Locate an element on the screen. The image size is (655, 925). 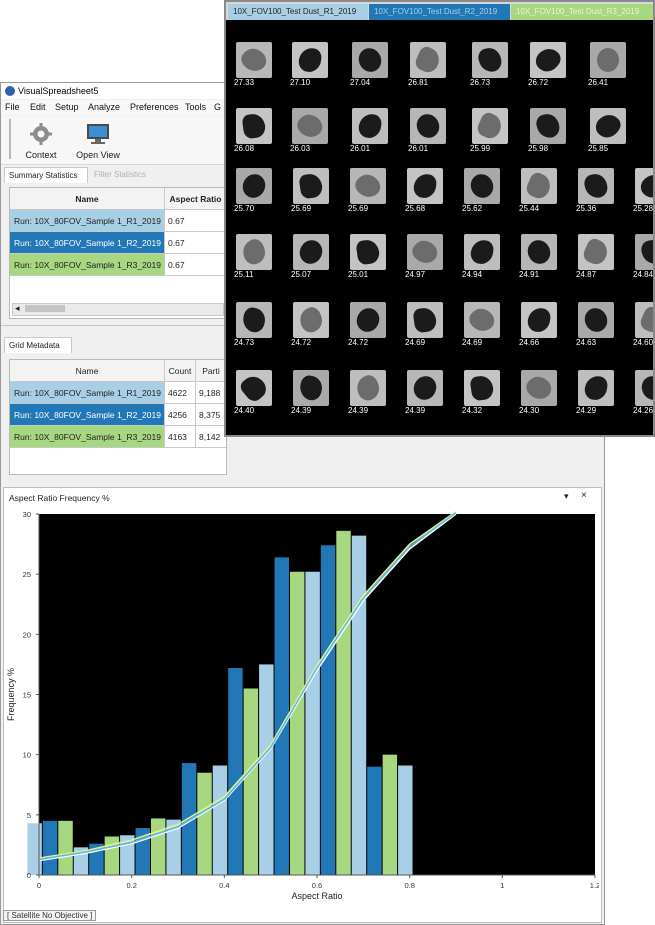
tab-test-dust-r2: 10X_FOV100_Test Dust_R2_2019 is located at coordinates (439, 12).